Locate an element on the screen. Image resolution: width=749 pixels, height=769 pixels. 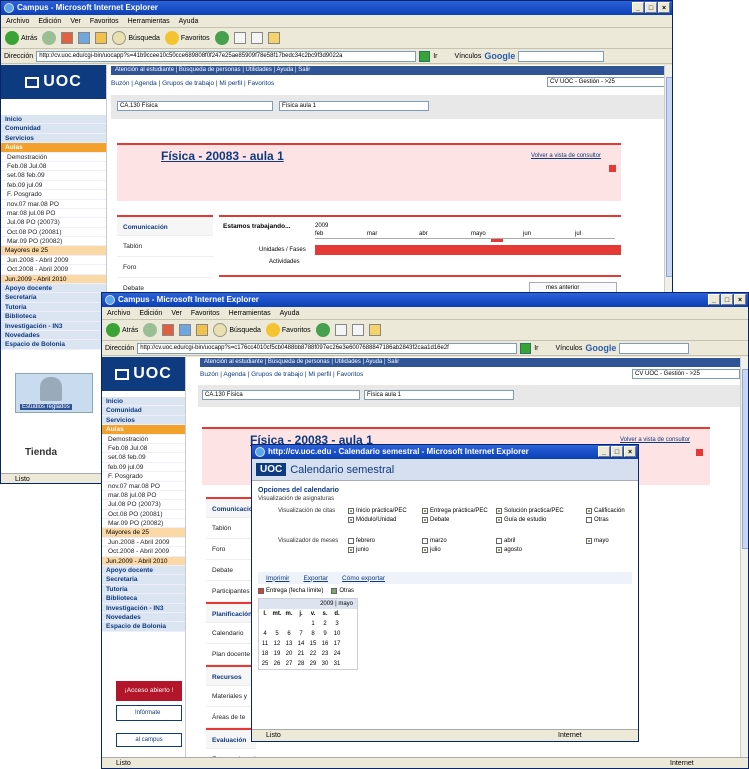
calendar-day: 12 is located at coordinates (277, 644).